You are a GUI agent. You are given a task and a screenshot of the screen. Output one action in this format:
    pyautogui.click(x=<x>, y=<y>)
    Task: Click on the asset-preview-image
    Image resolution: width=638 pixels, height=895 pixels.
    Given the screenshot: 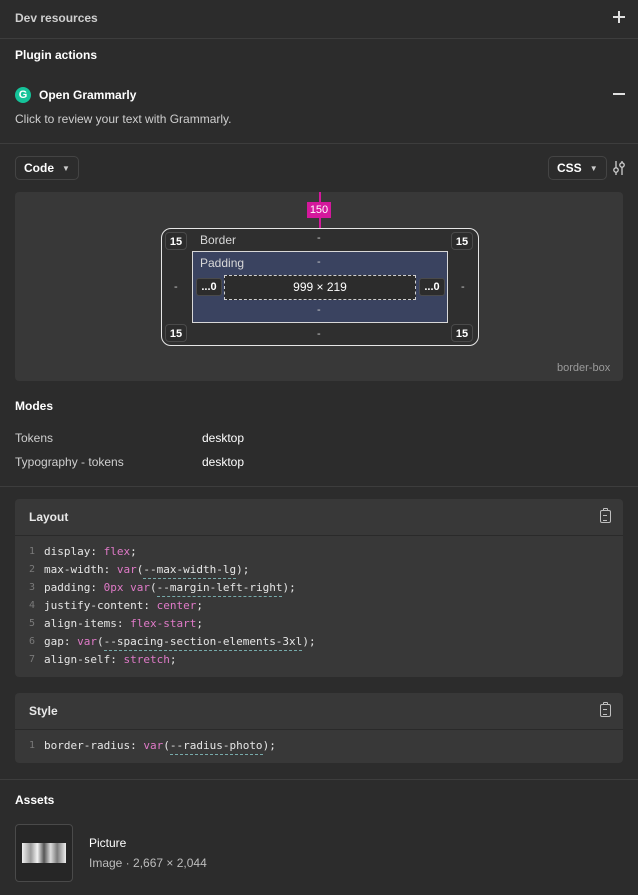 What is the action you would take?
    pyautogui.click(x=44, y=853)
    